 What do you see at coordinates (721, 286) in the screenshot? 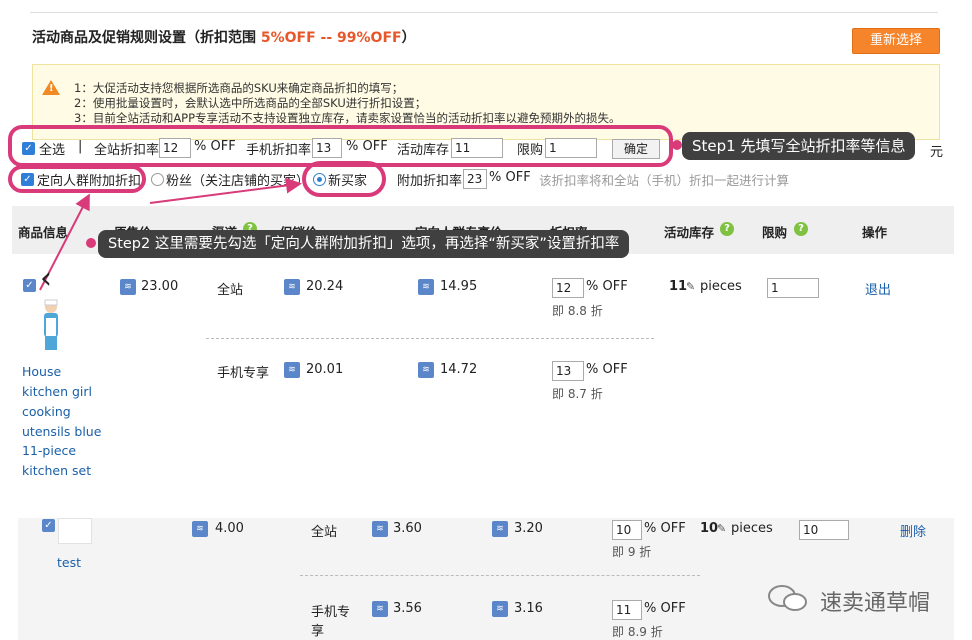
I see `p1-stock-unit: pieces` at bounding box center [721, 286].